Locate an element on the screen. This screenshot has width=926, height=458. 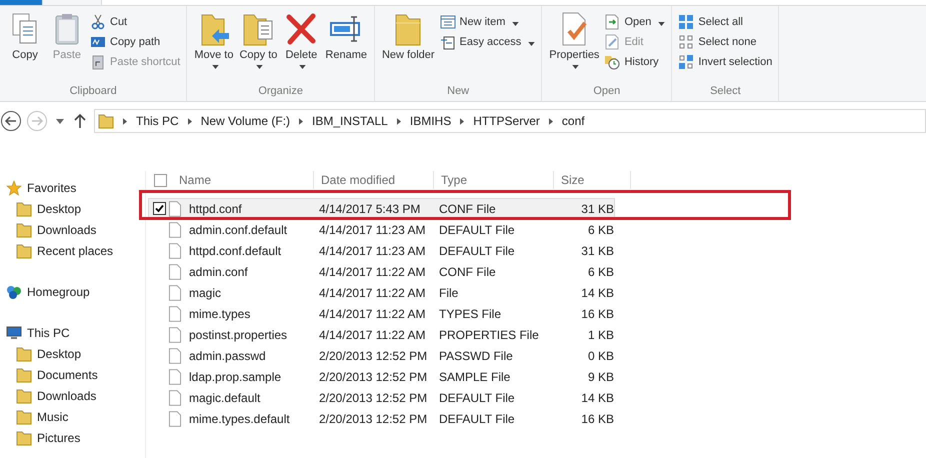
ribbon-button: New folder is located at coordinates (408, 36).